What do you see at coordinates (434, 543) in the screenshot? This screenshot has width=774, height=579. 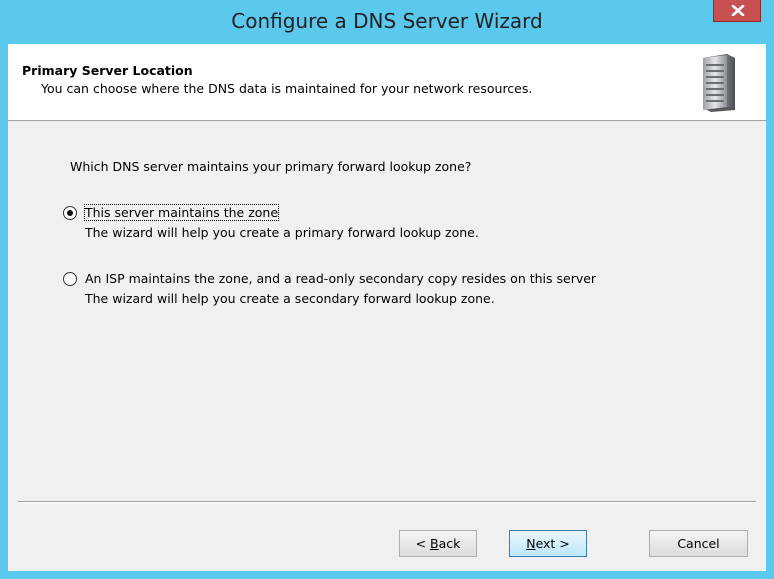 I see `back-accelerator: B` at bounding box center [434, 543].